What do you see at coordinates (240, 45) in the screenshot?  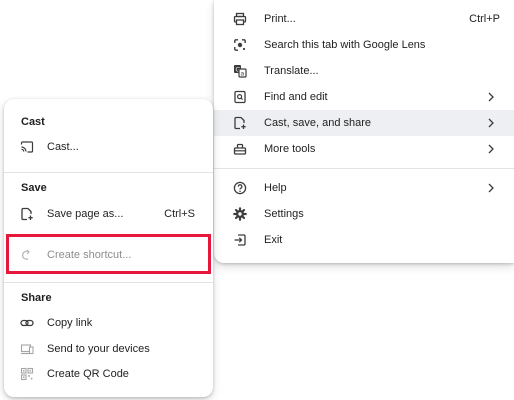 I see `google-lens-icon` at bounding box center [240, 45].